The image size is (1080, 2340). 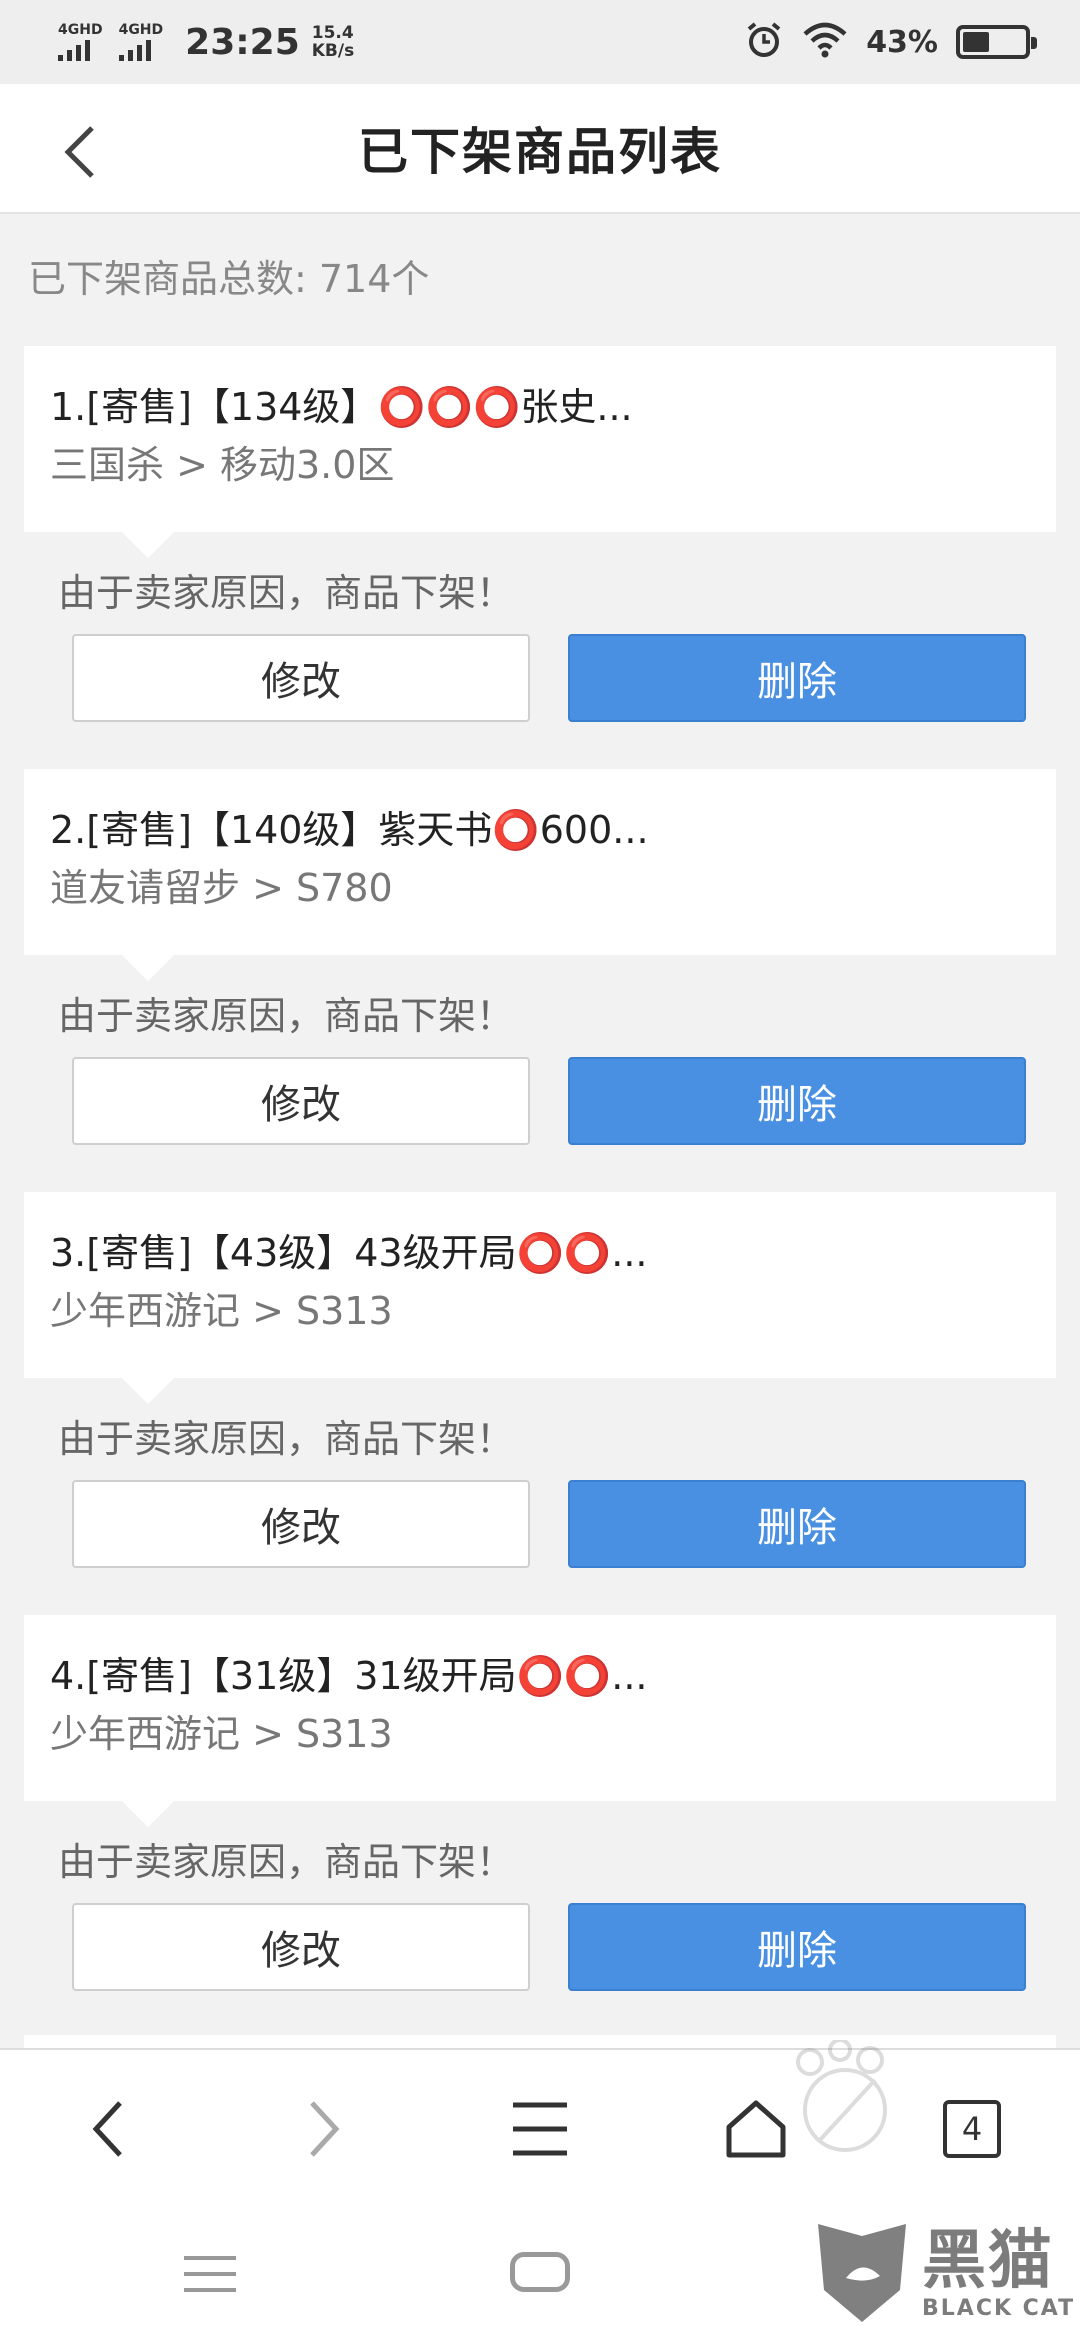 What do you see at coordinates (242, 42) in the screenshot?
I see `clock: 23:25` at bounding box center [242, 42].